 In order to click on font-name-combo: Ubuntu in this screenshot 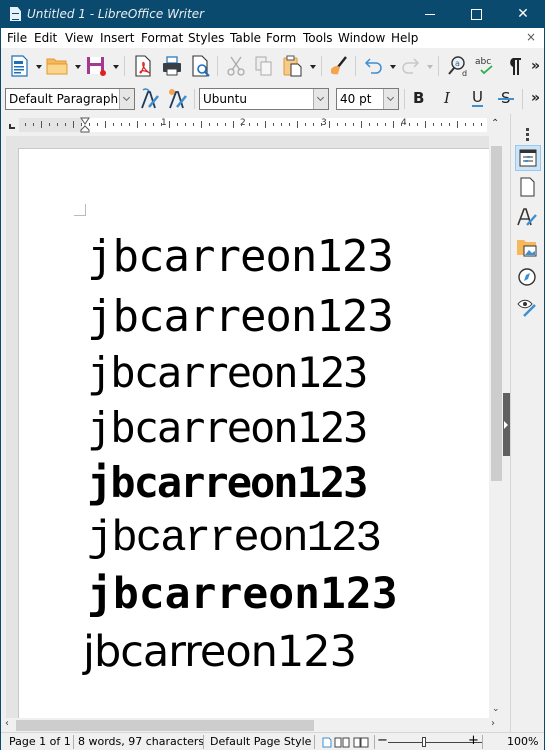, I will do `click(264, 99)`.